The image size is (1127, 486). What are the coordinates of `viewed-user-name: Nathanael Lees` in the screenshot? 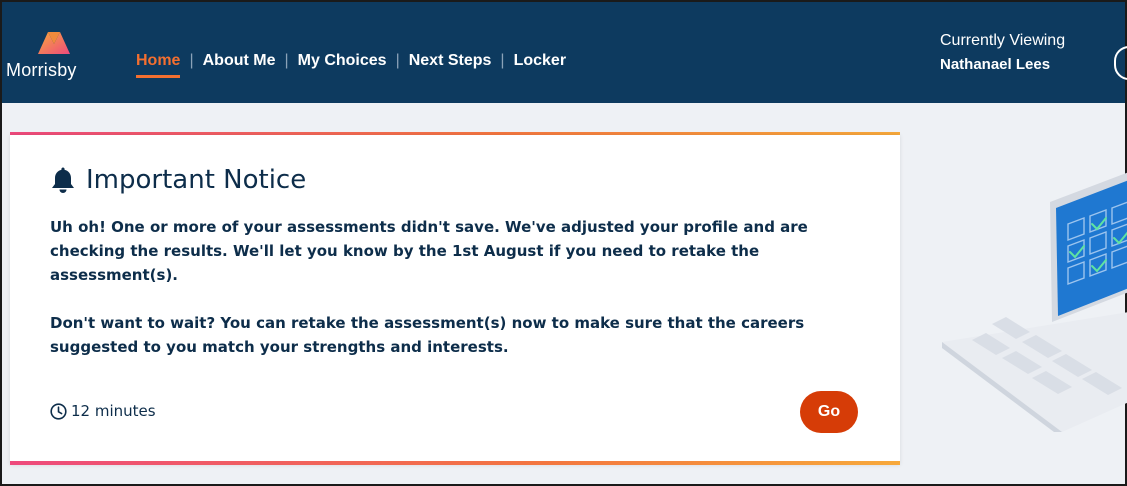 It's located at (995, 64).